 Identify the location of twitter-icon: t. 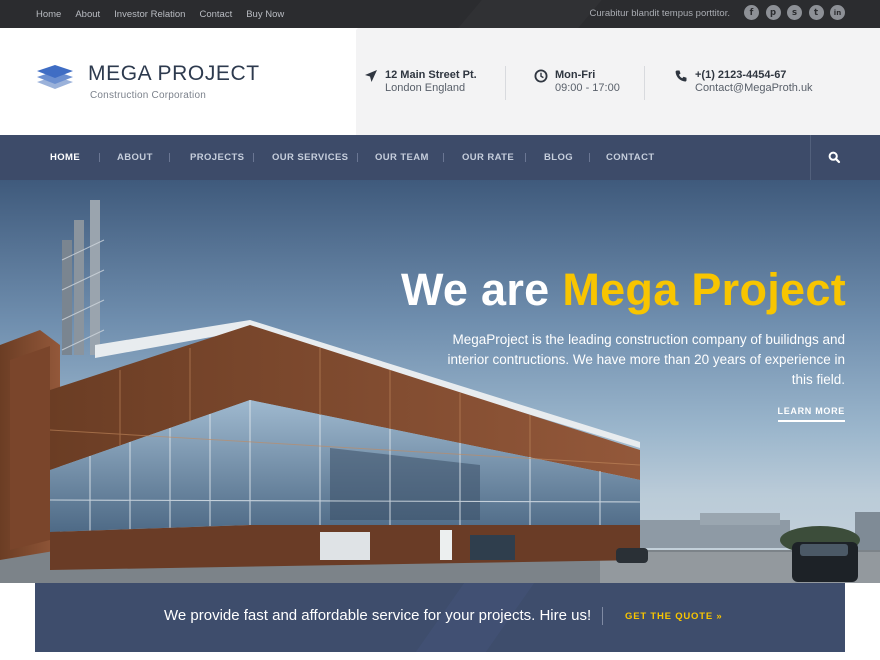
(816, 12).